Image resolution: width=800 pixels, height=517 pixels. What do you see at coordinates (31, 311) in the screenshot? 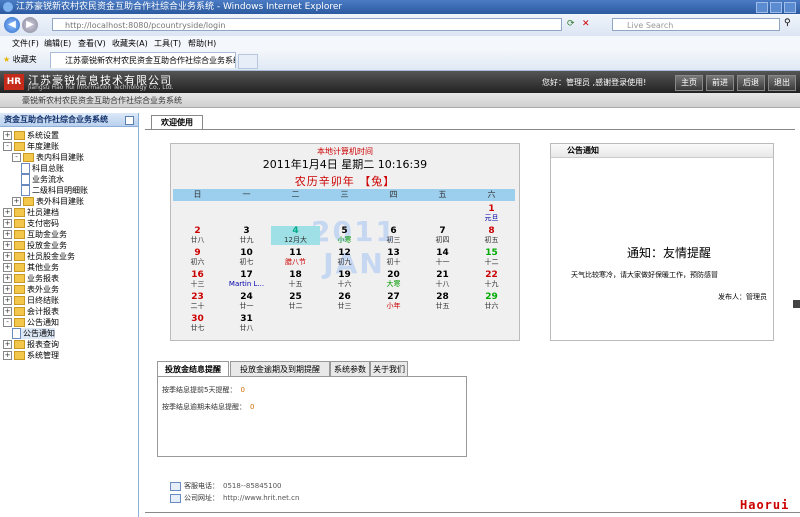
I see `sidebar-item: + 会计报表` at bounding box center [31, 311].